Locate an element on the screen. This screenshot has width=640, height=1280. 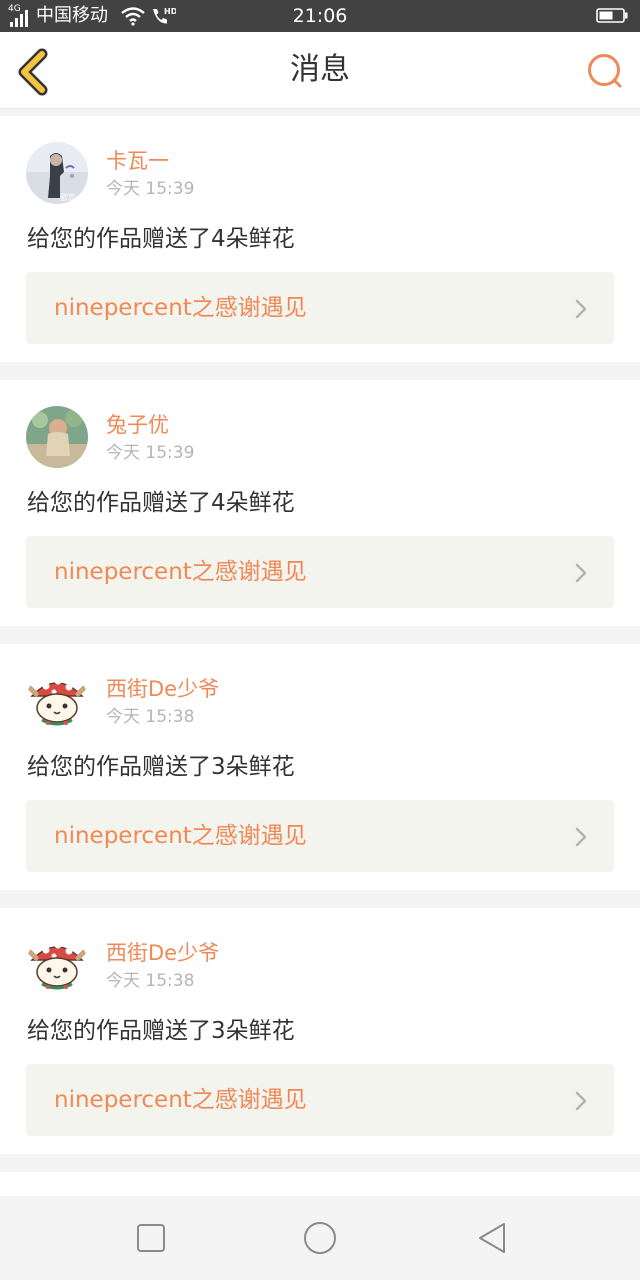
triangle-back-icon is located at coordinates (492, 1238).